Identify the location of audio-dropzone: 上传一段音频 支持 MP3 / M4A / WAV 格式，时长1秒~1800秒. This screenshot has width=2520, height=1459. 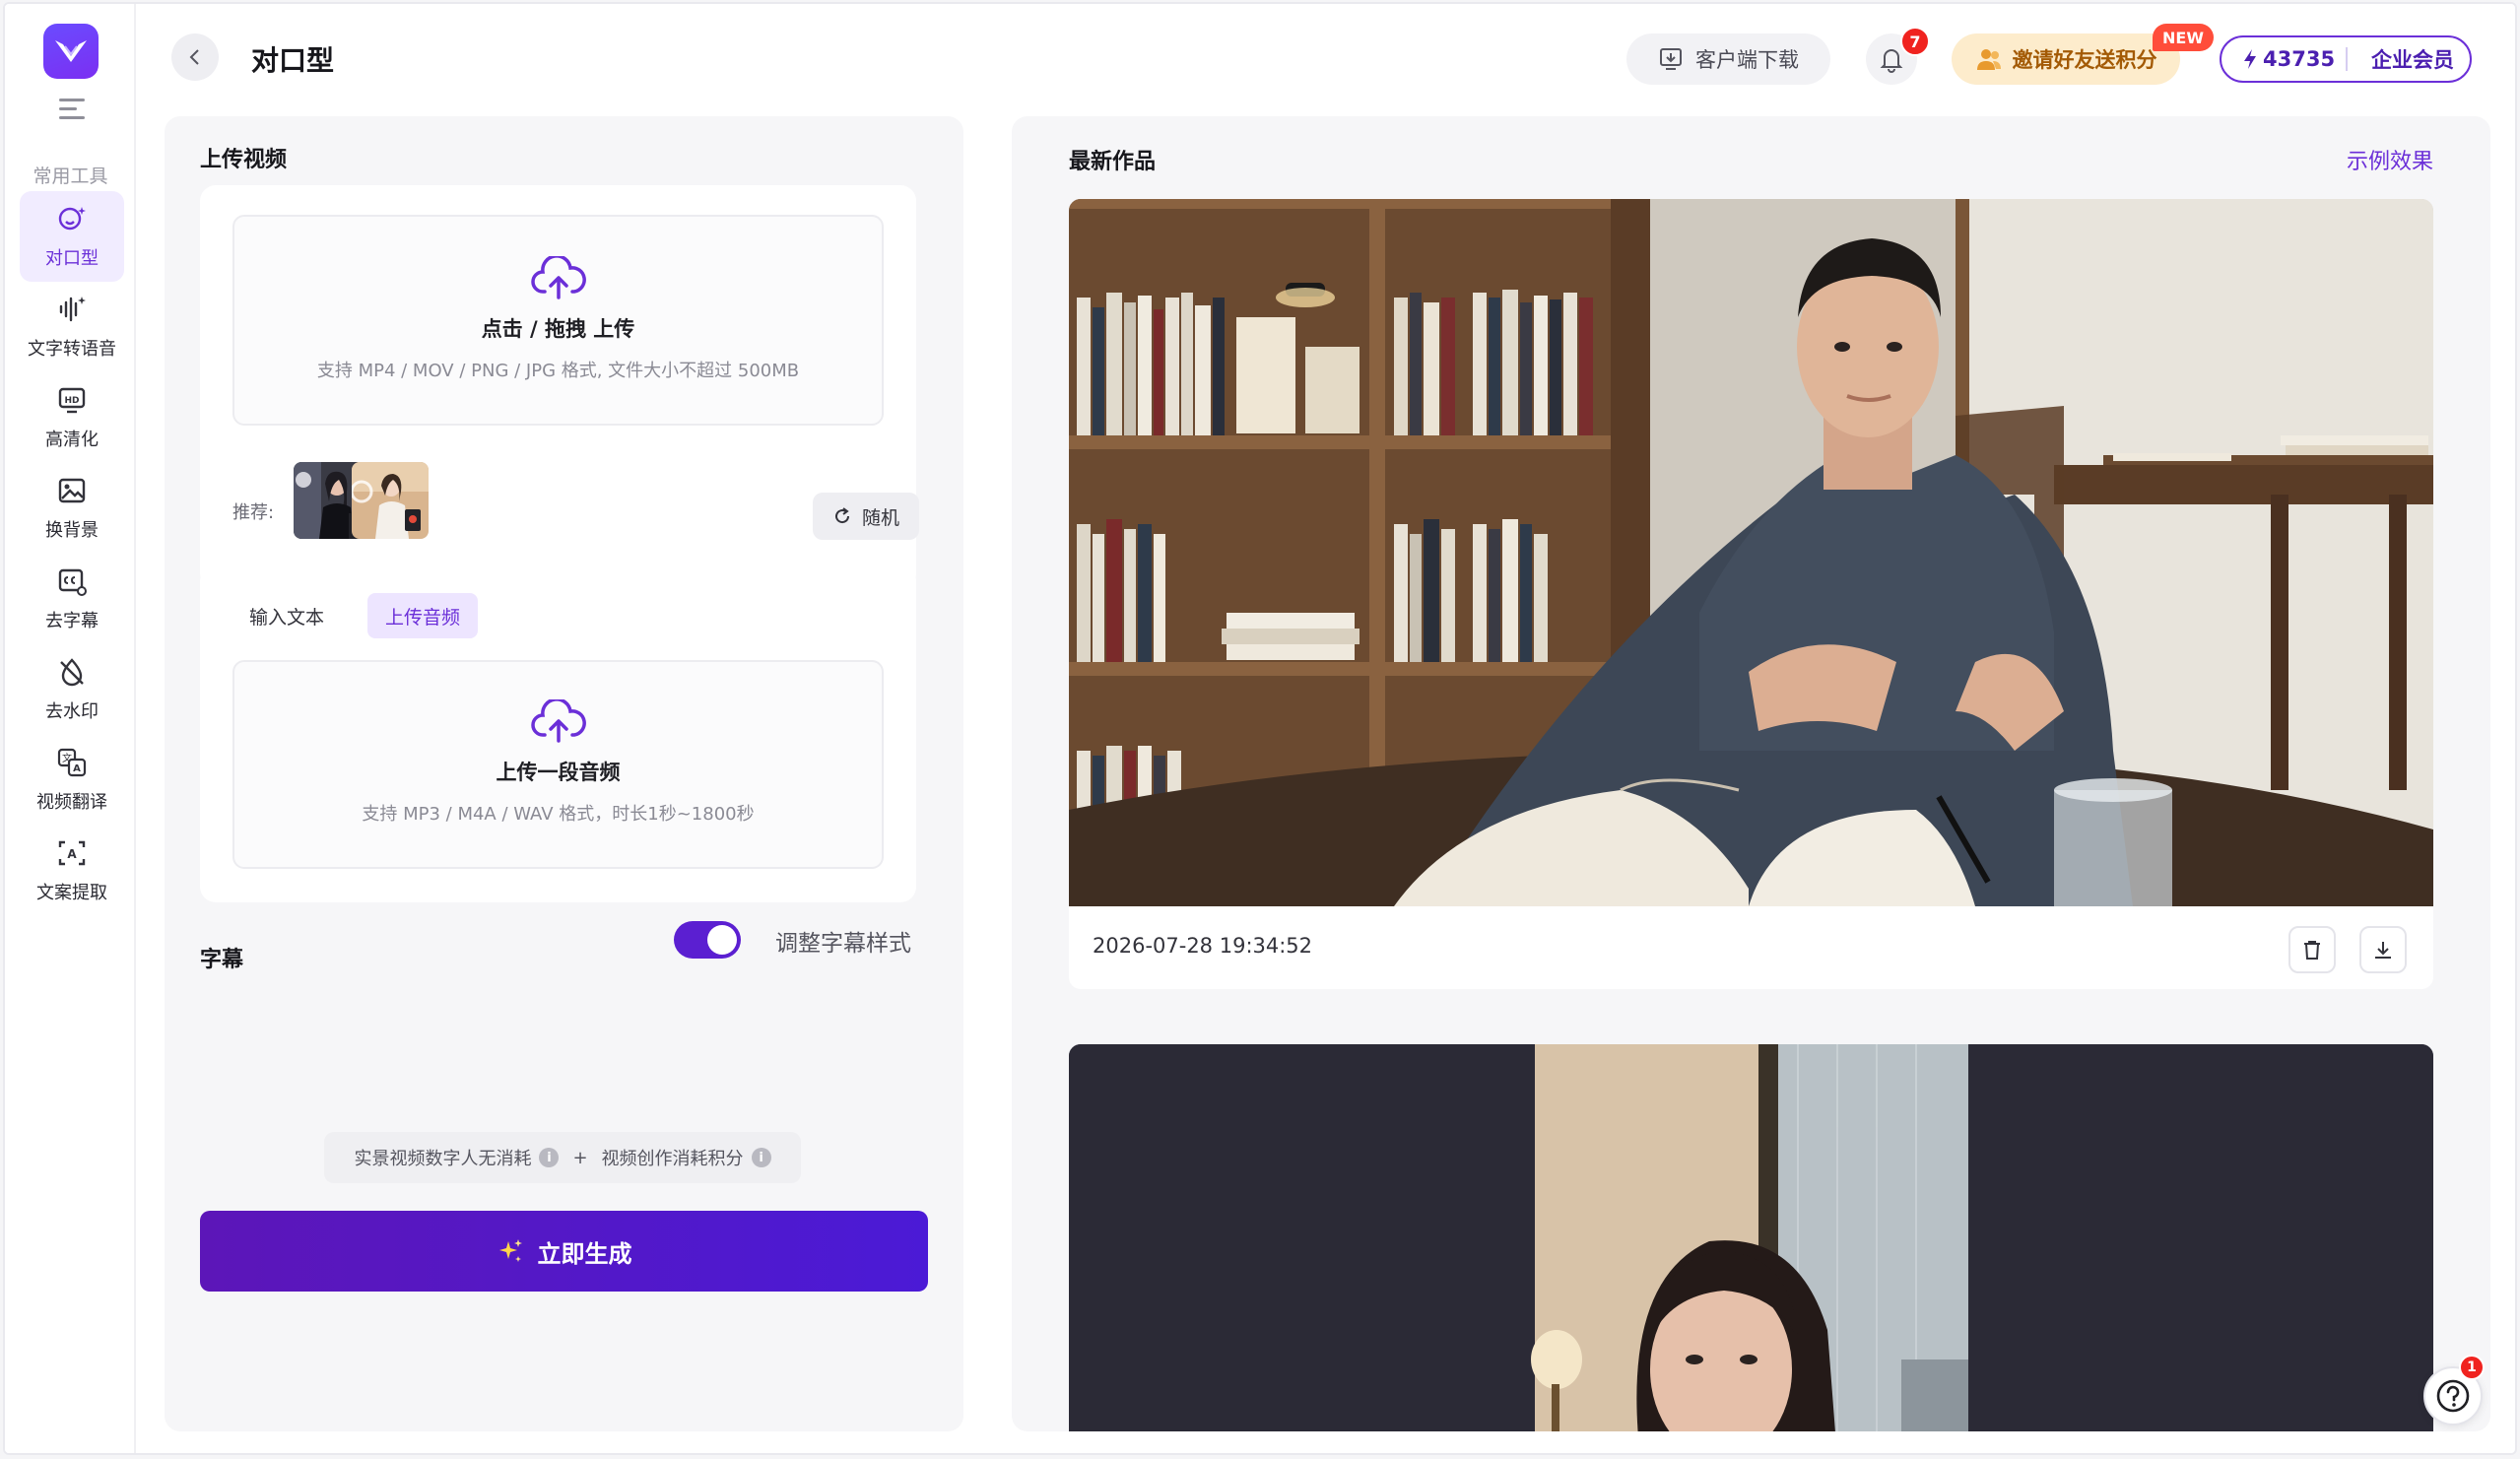
(558, 764).